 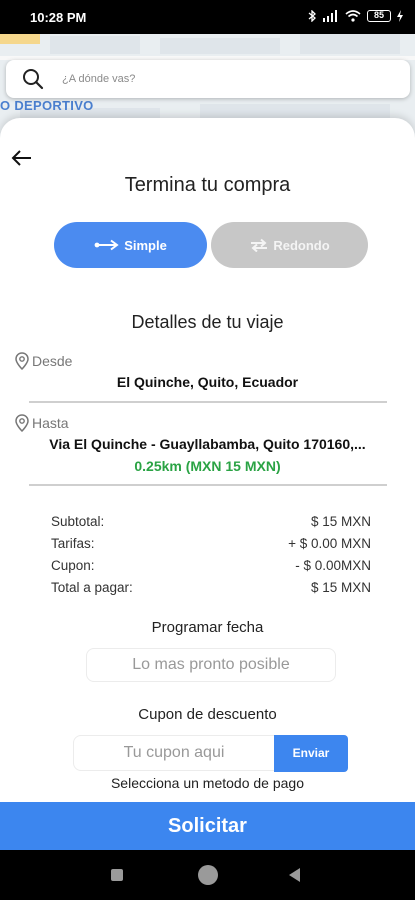 What do you see at coordinates (207, 783) in the screenshot?
I see `payment-method-label: Selecciona un metodo de pago` at bounding box center [207, 783].